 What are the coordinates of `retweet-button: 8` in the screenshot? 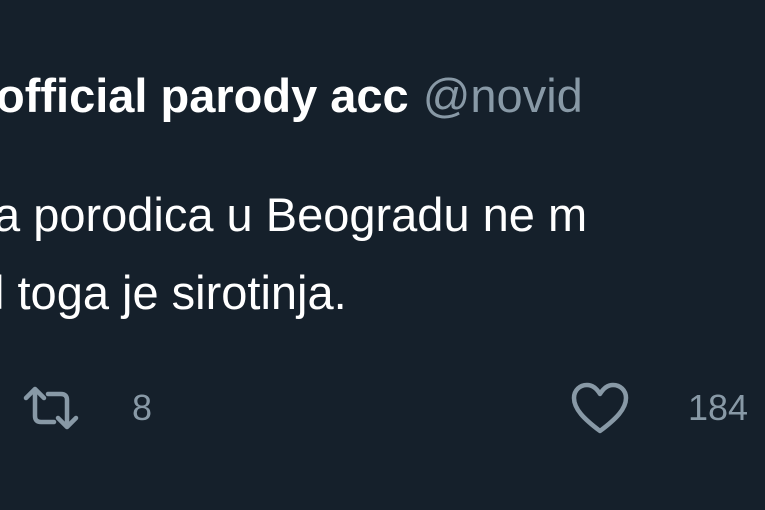 It's located at (87, 408).